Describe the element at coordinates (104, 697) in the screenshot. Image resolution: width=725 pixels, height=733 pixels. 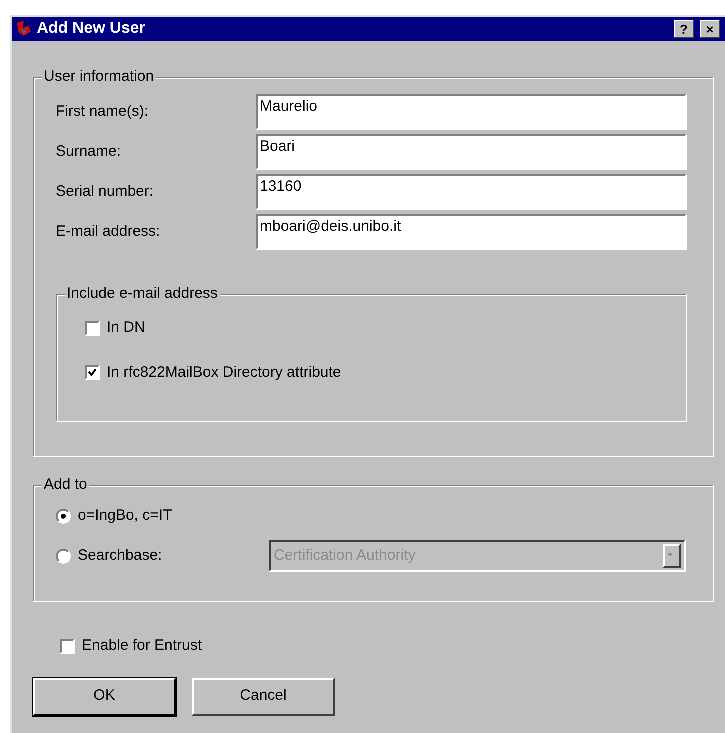
I see `ok-button: OK` at that location.